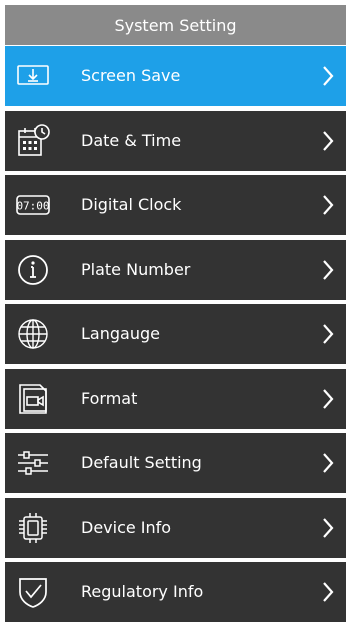  I want to click on sliders-icon, so click(33, 463).